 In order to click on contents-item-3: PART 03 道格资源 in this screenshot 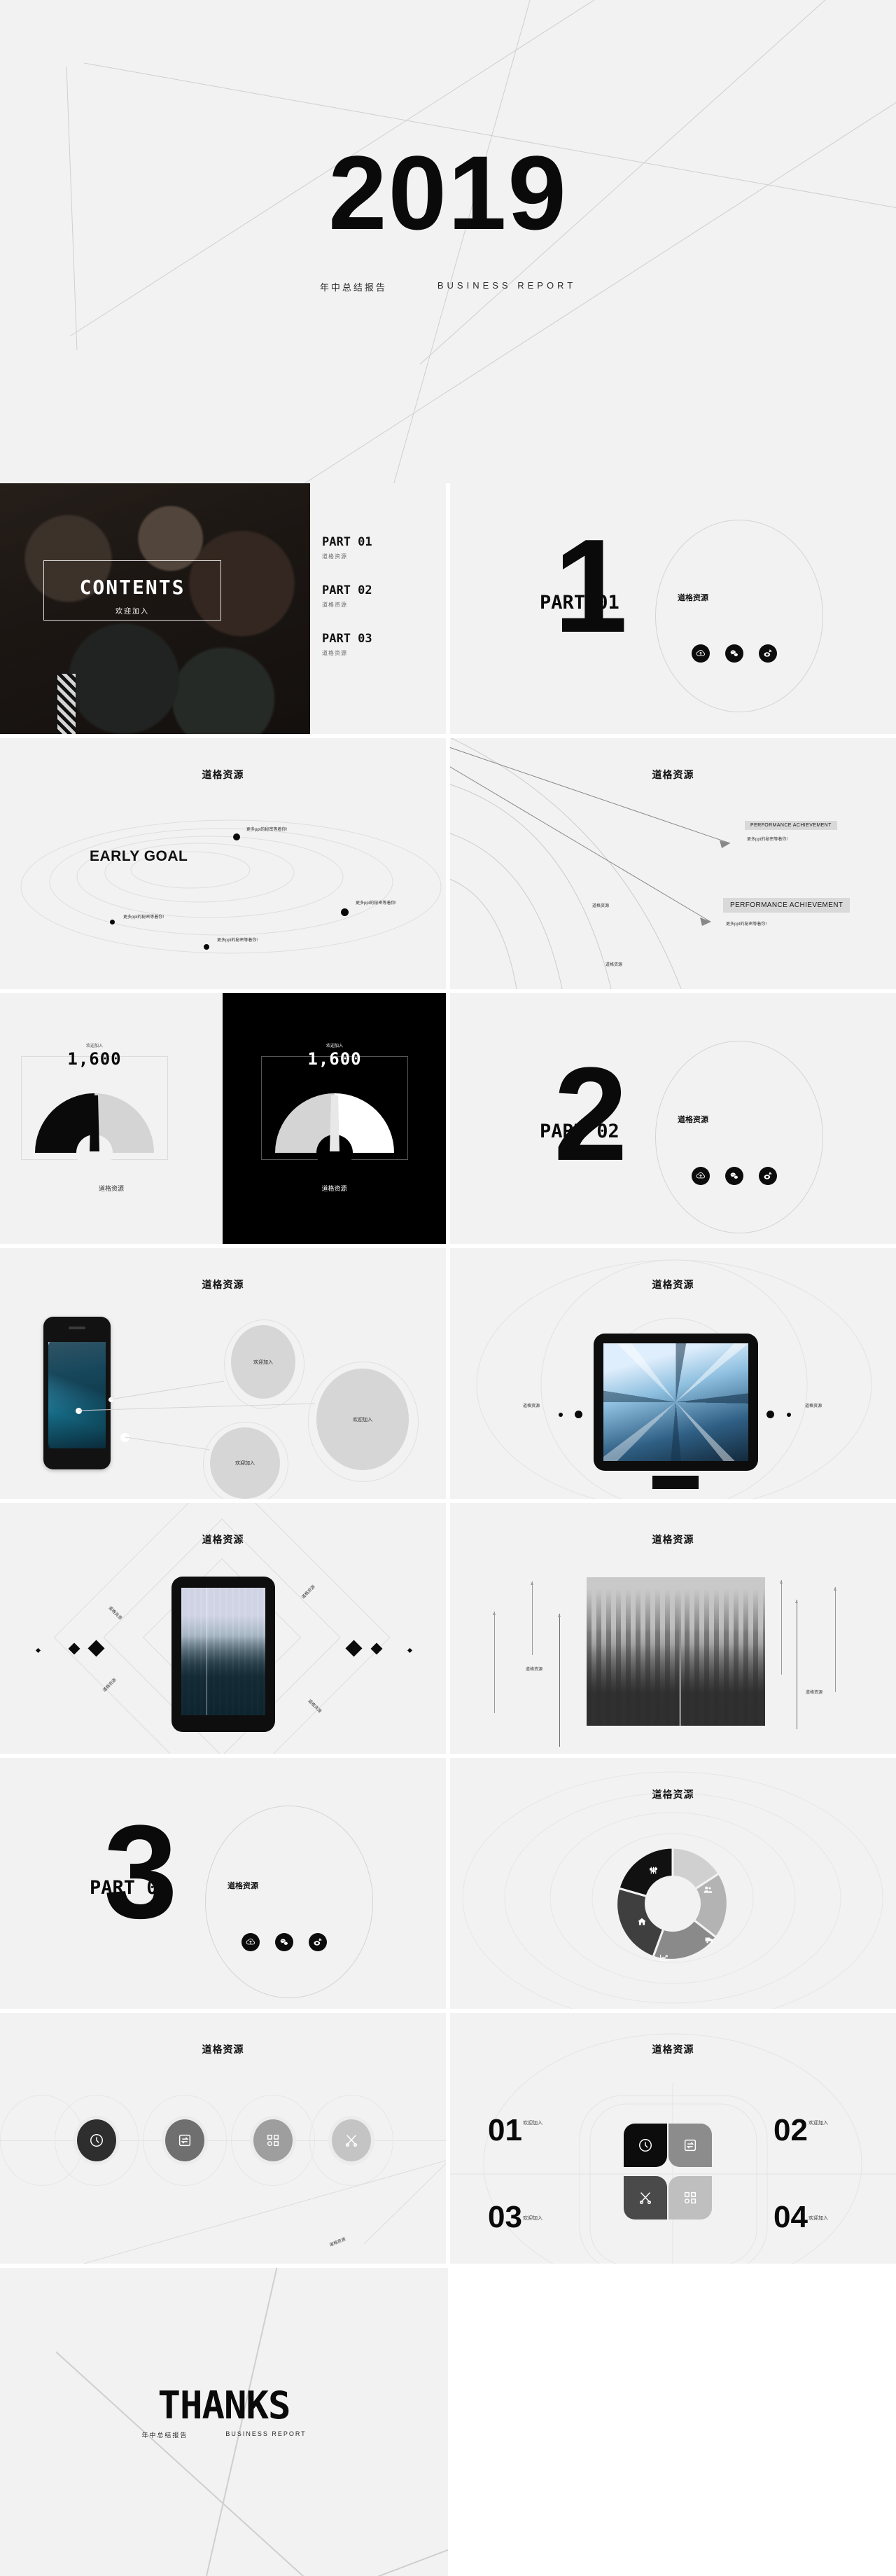, I will do `click(347, 644)`.